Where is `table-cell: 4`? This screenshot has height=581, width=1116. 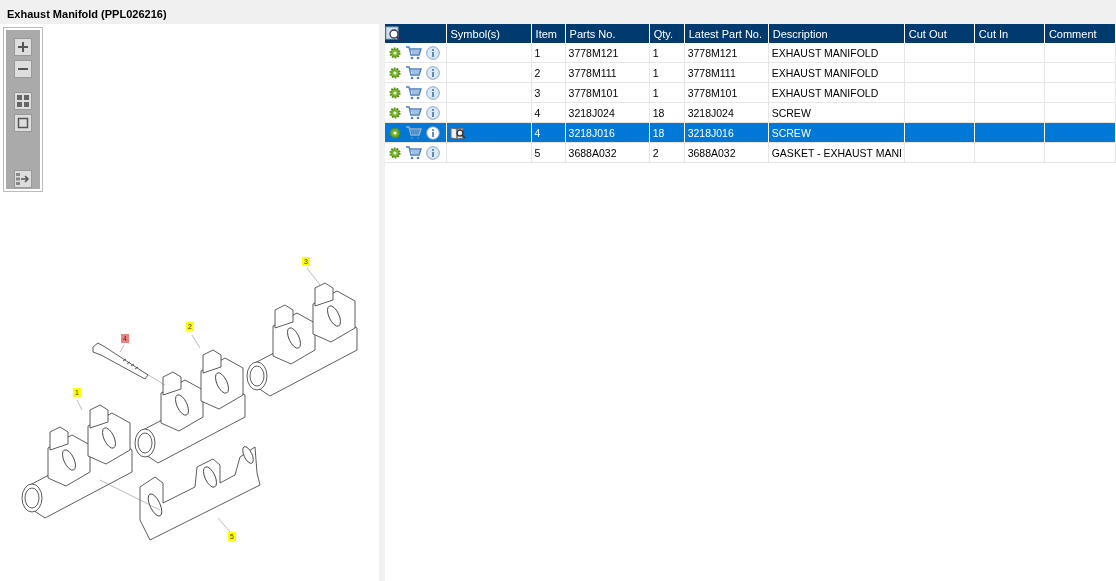 table-cell: 4 is located at coordinates (548, 112).